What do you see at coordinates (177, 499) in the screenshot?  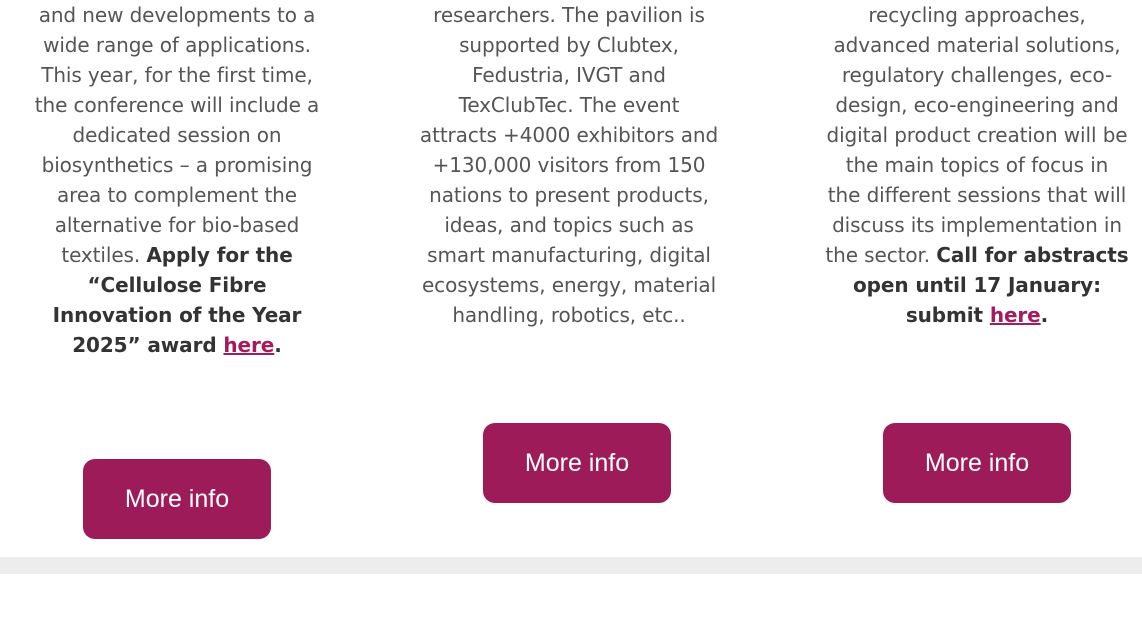 I see `more-info-button-1: More info` at bounding box center [177, 499].